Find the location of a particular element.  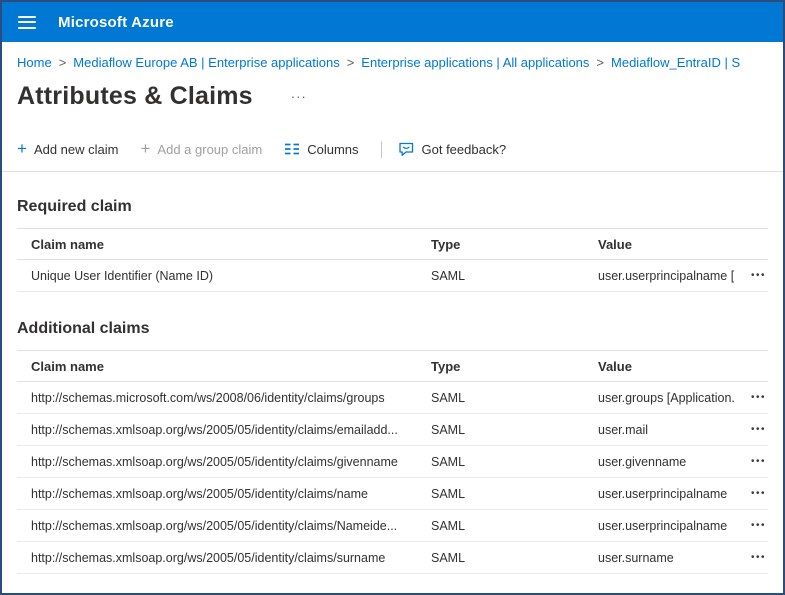

add-new-claim-button: + Add new claim is located at coordinates (67, 149).